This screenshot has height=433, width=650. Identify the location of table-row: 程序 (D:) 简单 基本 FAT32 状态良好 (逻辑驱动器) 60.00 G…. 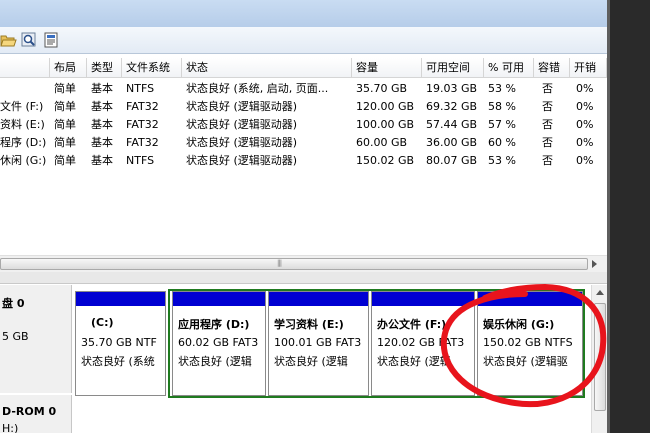
(303, 143).